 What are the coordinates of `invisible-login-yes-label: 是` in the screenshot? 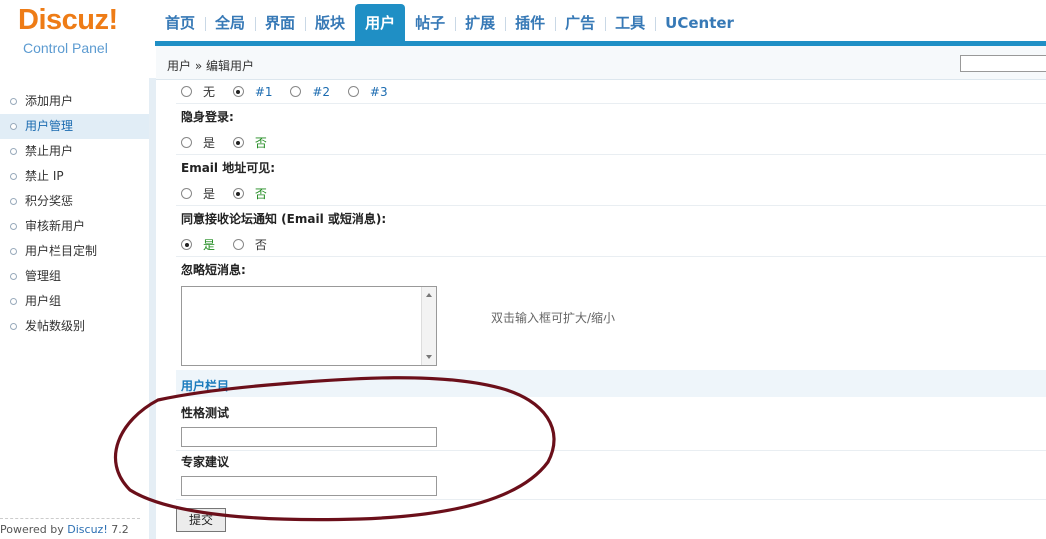 It's located at (209, 143).